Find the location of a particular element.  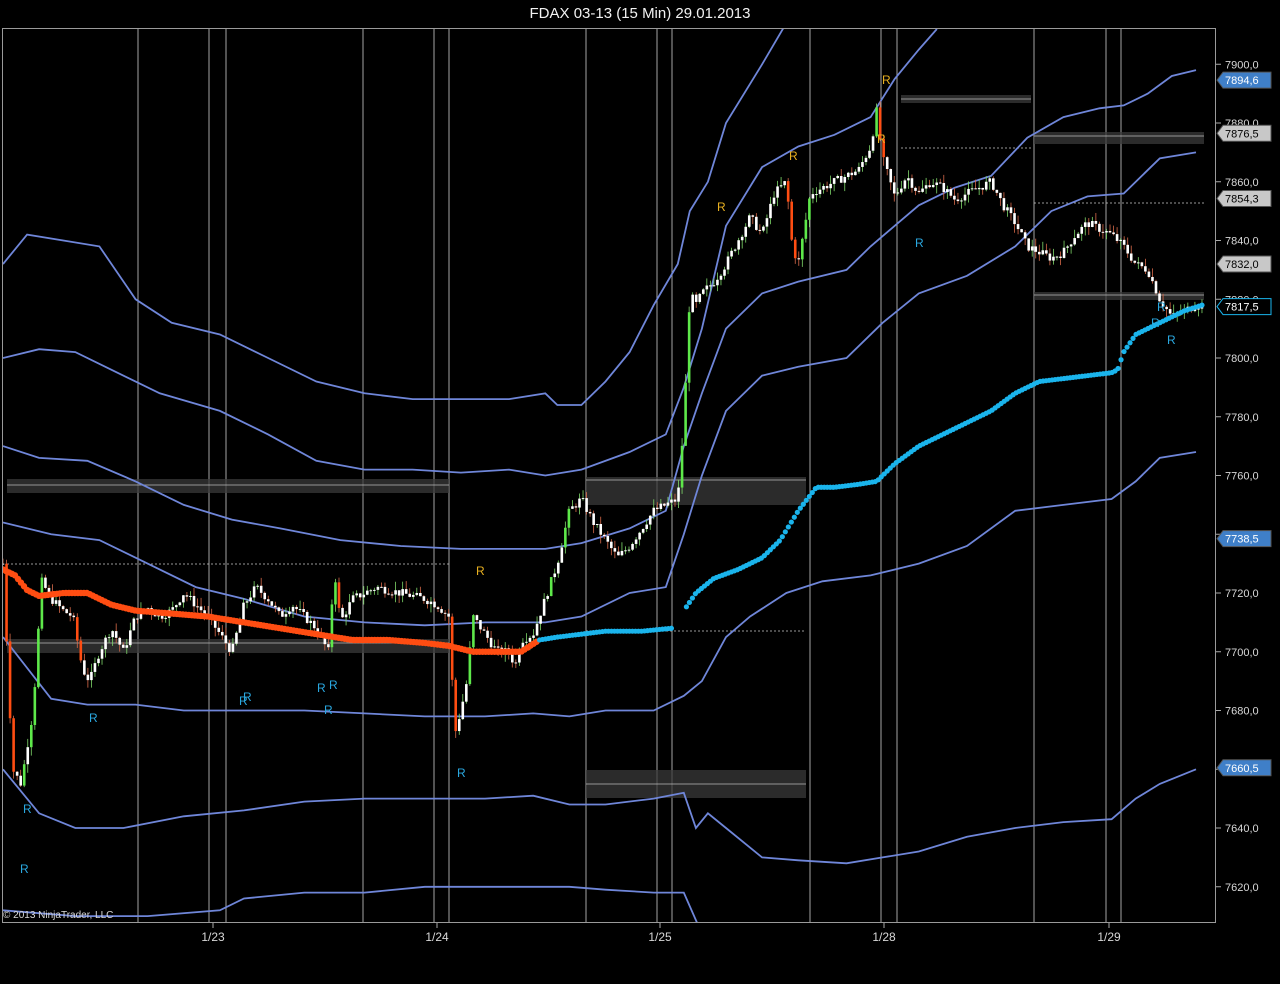

time-tick-label: 1/23 is located at coordinates (213, 937).